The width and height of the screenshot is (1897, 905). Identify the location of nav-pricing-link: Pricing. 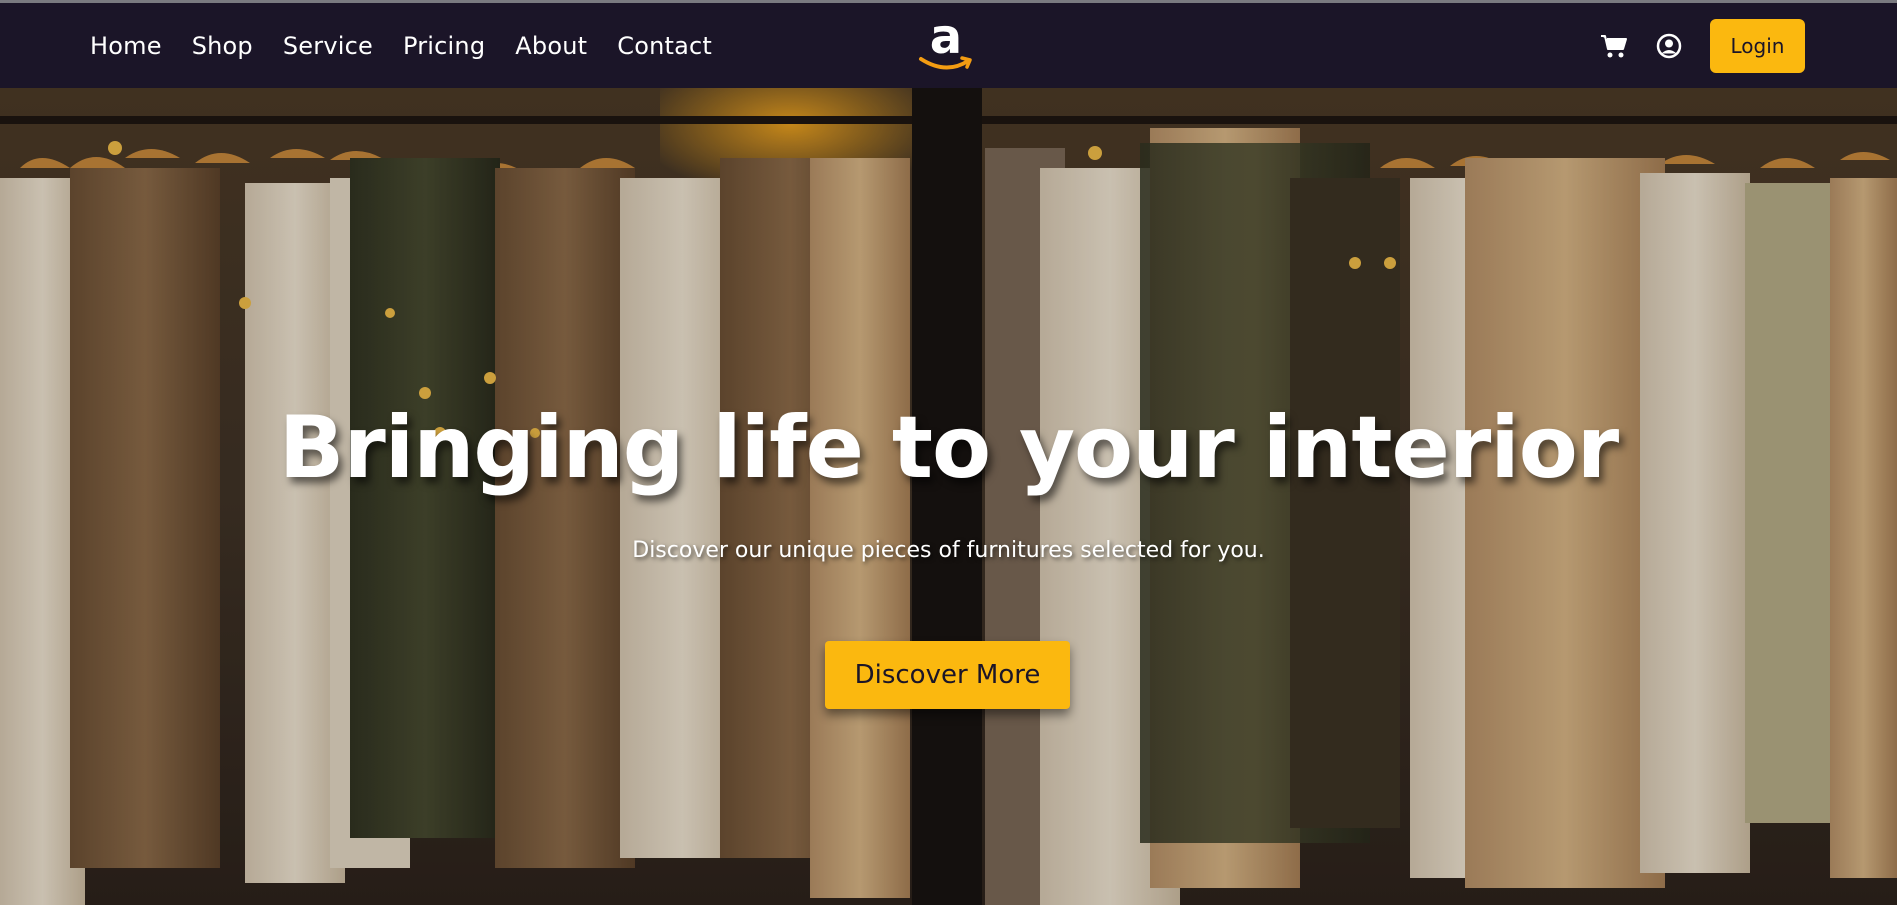
(444, 46).